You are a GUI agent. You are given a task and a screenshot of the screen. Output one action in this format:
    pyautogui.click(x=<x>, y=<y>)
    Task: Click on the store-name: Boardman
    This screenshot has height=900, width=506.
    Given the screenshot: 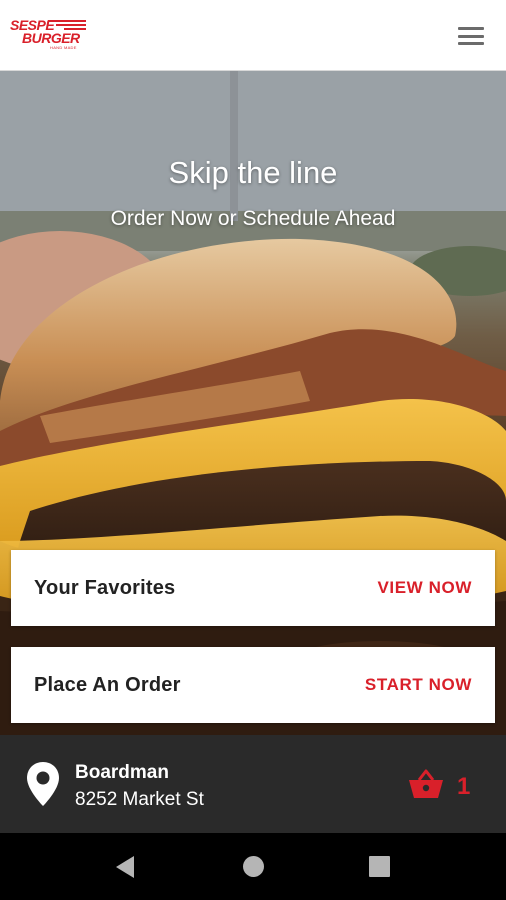 What is the action you would take?
    pyautogui.click(x=122, y=772)
    